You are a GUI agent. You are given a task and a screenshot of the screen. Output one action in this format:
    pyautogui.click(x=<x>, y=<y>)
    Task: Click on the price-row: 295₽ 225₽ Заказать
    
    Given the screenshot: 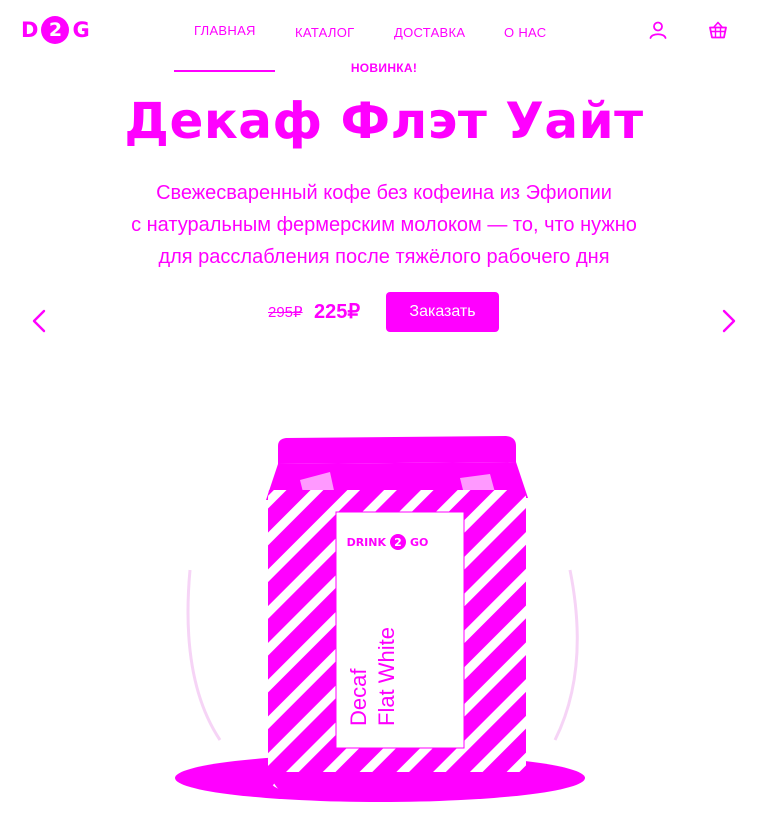 What is the action you would take?
    pyautogui.click(x=384, y=312)
    